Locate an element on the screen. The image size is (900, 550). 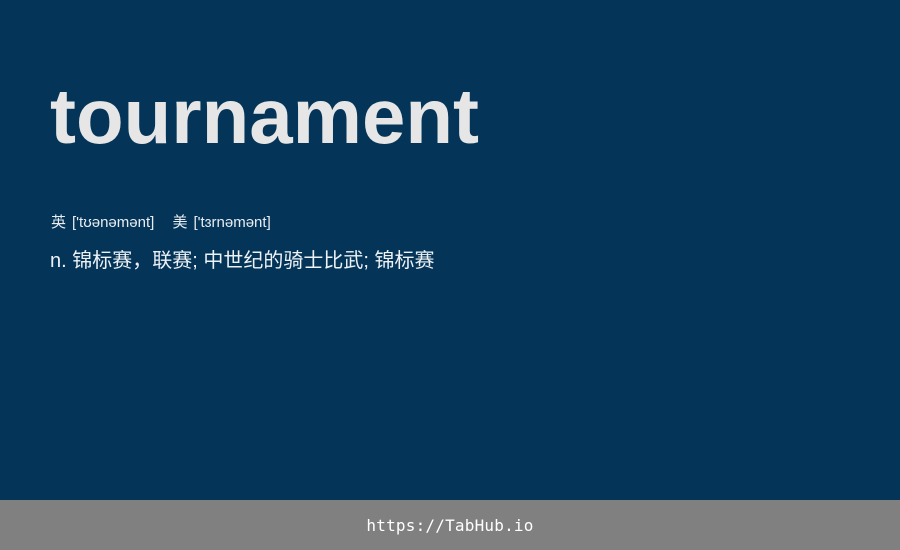
phonetics-row: 英 ['tʊənəmənt] 美 ['tɜrnəmənt] is located at coordinates (168, 223).